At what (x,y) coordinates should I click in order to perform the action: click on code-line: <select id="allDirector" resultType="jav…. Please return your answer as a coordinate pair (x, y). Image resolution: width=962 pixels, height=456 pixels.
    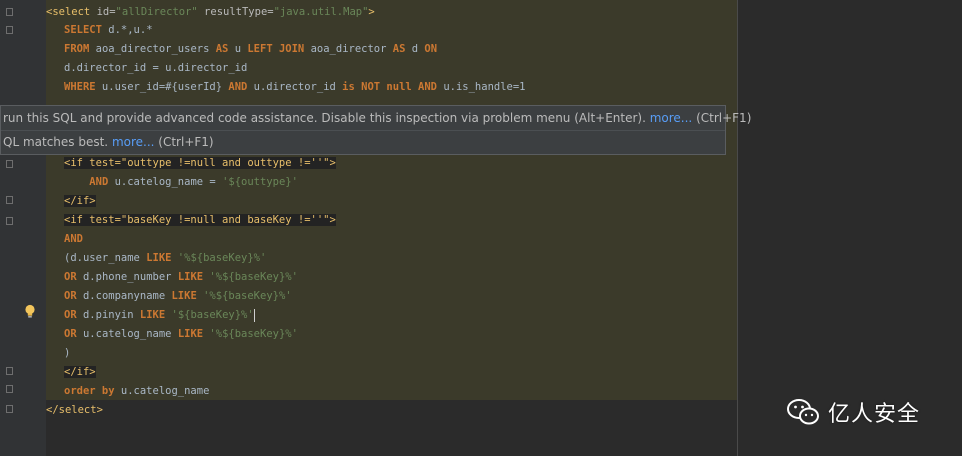
    Looking at the image, I should click on (210, 12).